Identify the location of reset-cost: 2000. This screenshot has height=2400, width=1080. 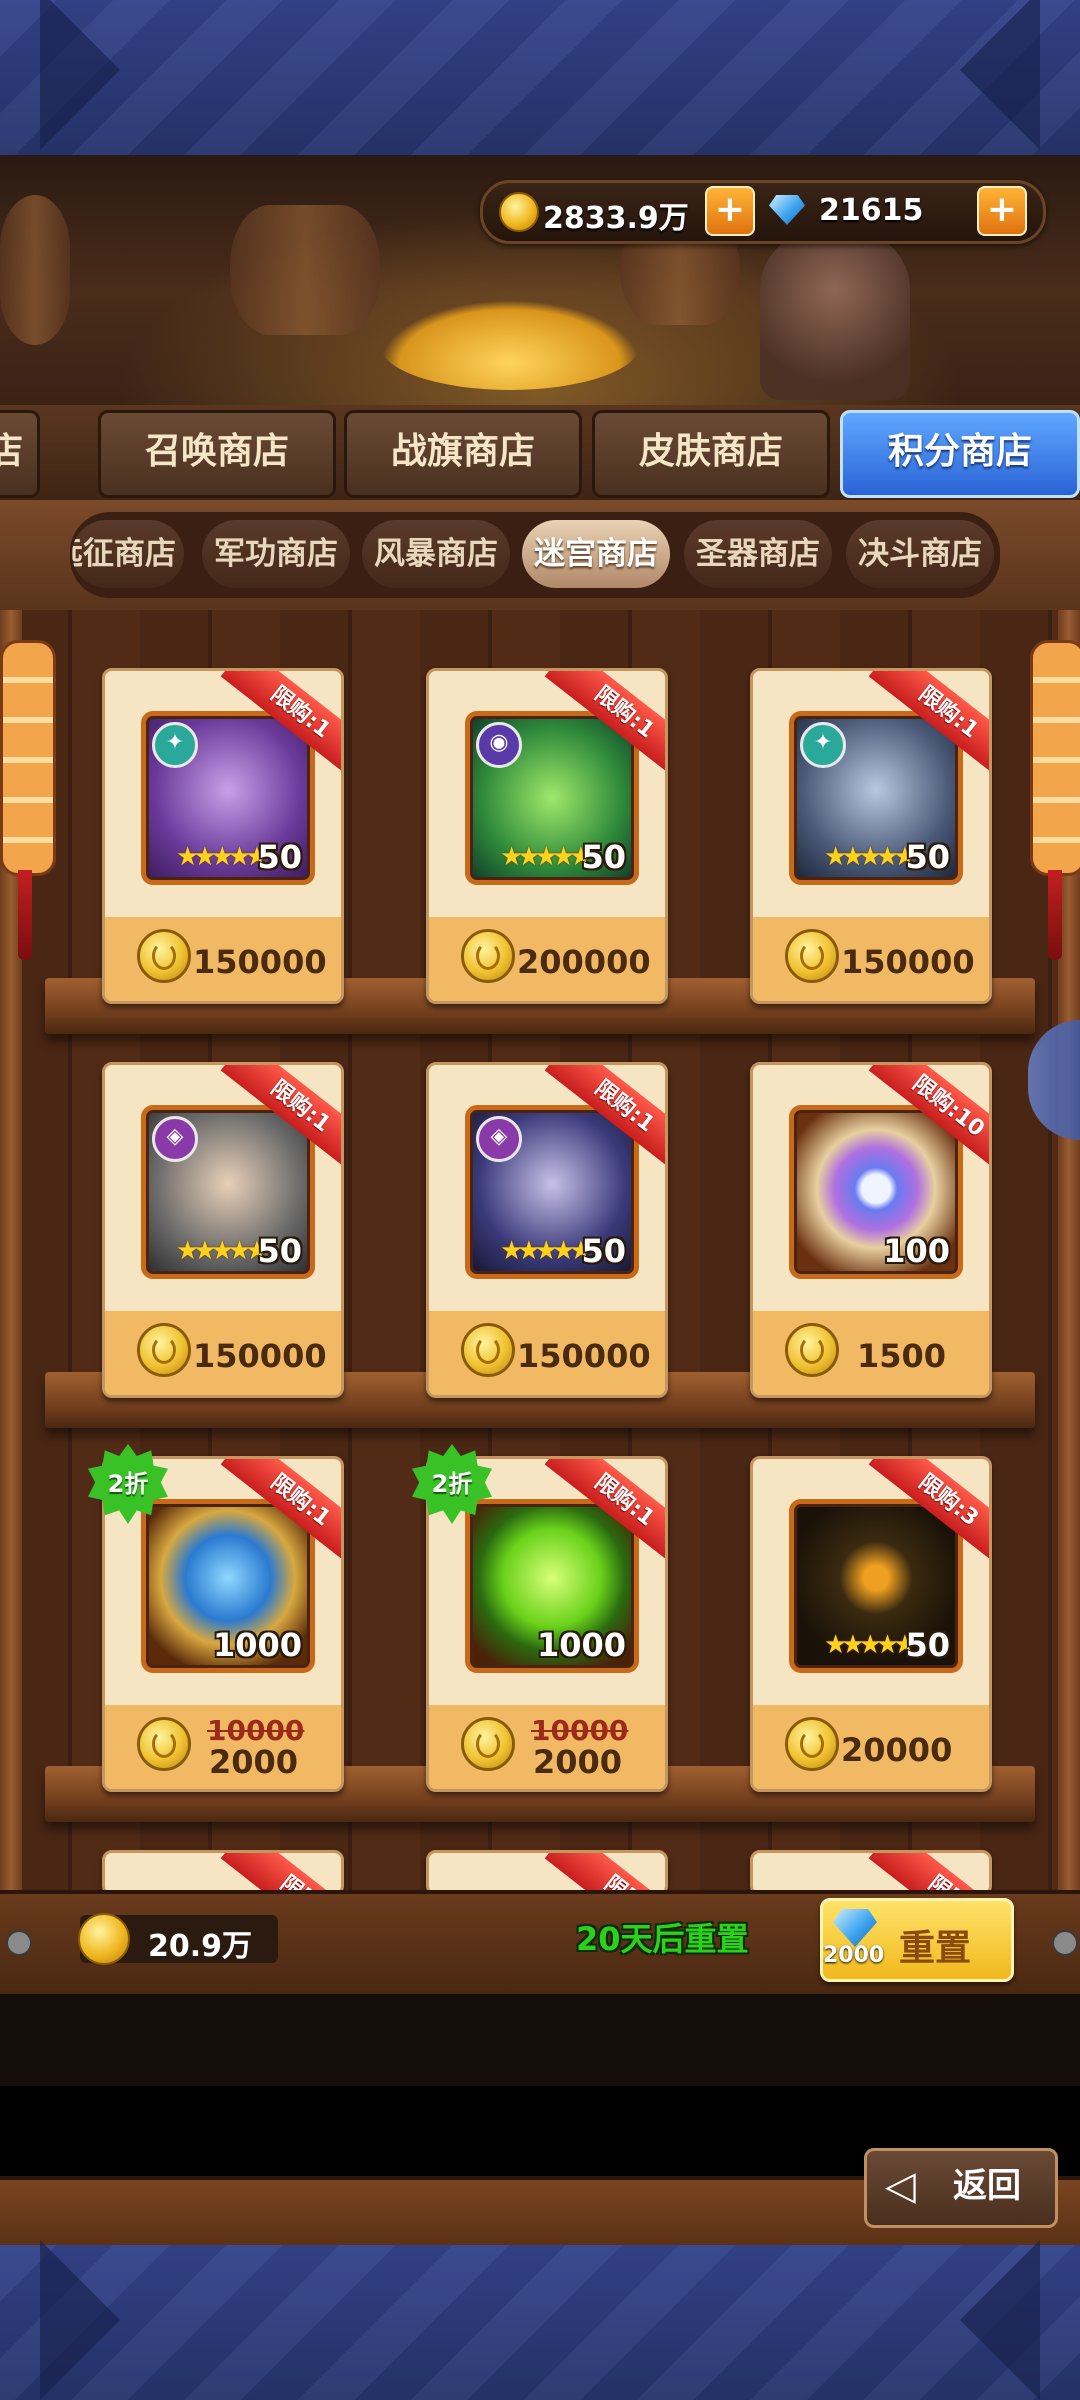
(854, 1955).